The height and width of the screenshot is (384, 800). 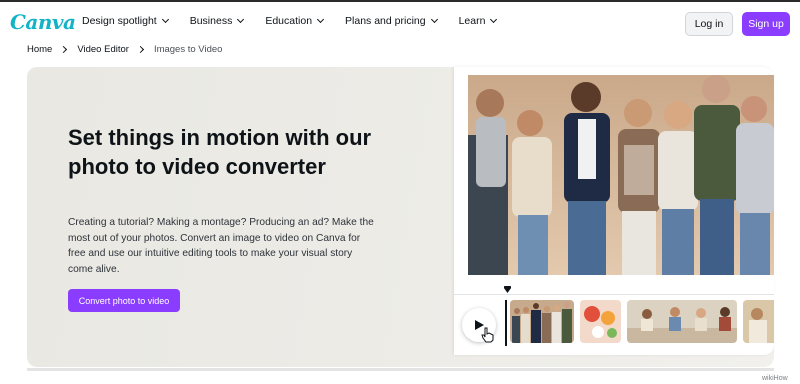 I want to click on breadcrumb-images-to-video: Images to Video, so click(x=188, y=49).